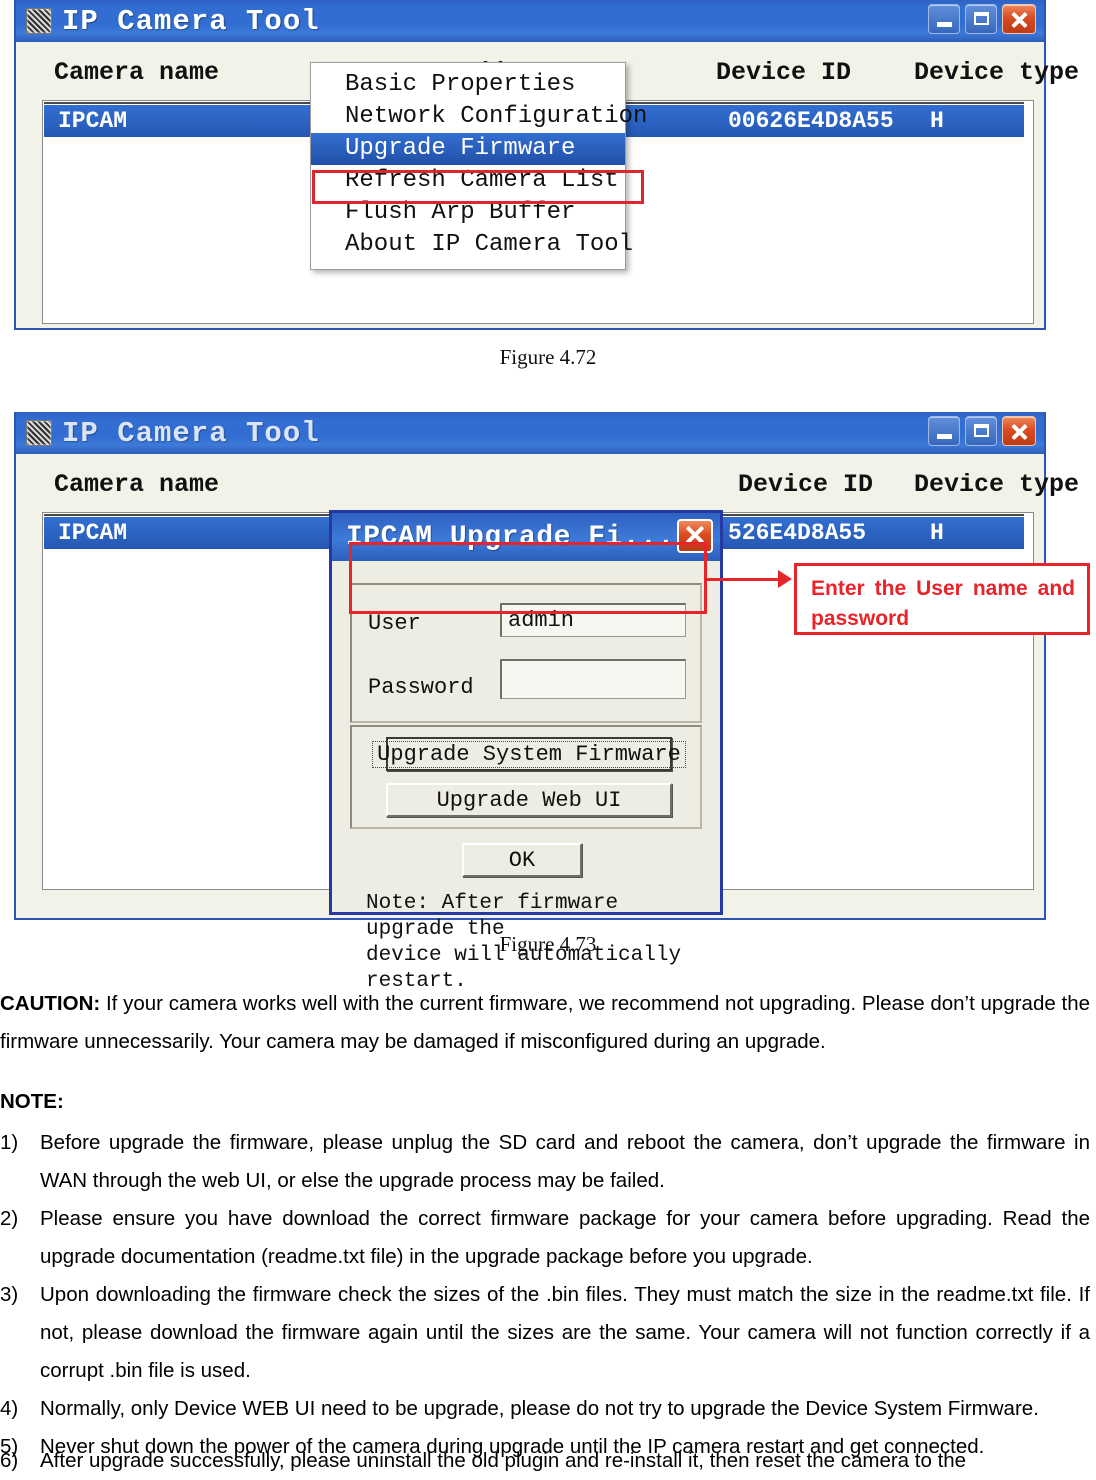 The width and height of the screenshot is (1096, 1480). I want to click on menu-item-refresh-camera-list: Refresh Camera List, so click(468, 181).